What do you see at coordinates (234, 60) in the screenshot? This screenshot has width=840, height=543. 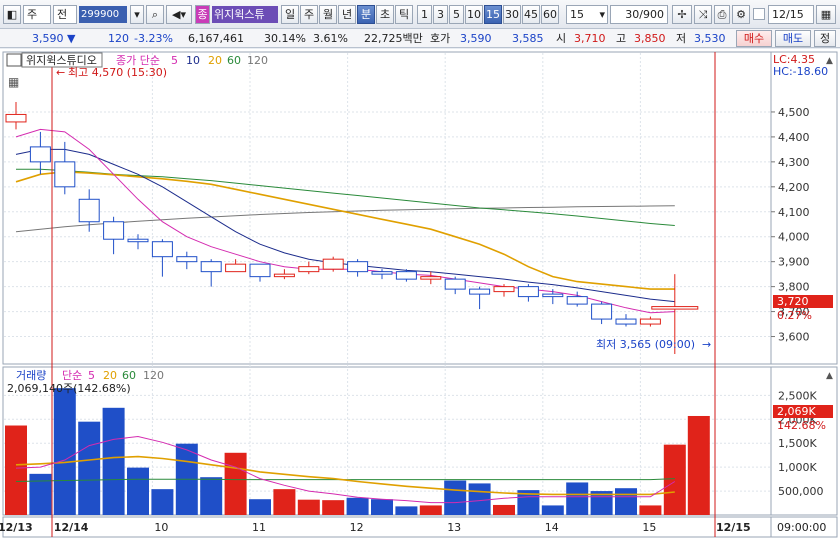 I see `ma60-legend: 60` at bounding box center [234, 60].